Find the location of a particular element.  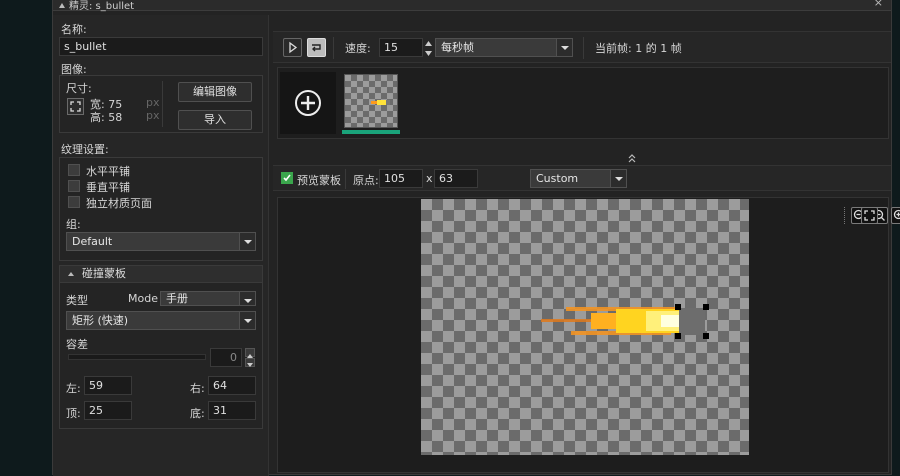

speed-input: 15 is located at coordinates (401, 47).